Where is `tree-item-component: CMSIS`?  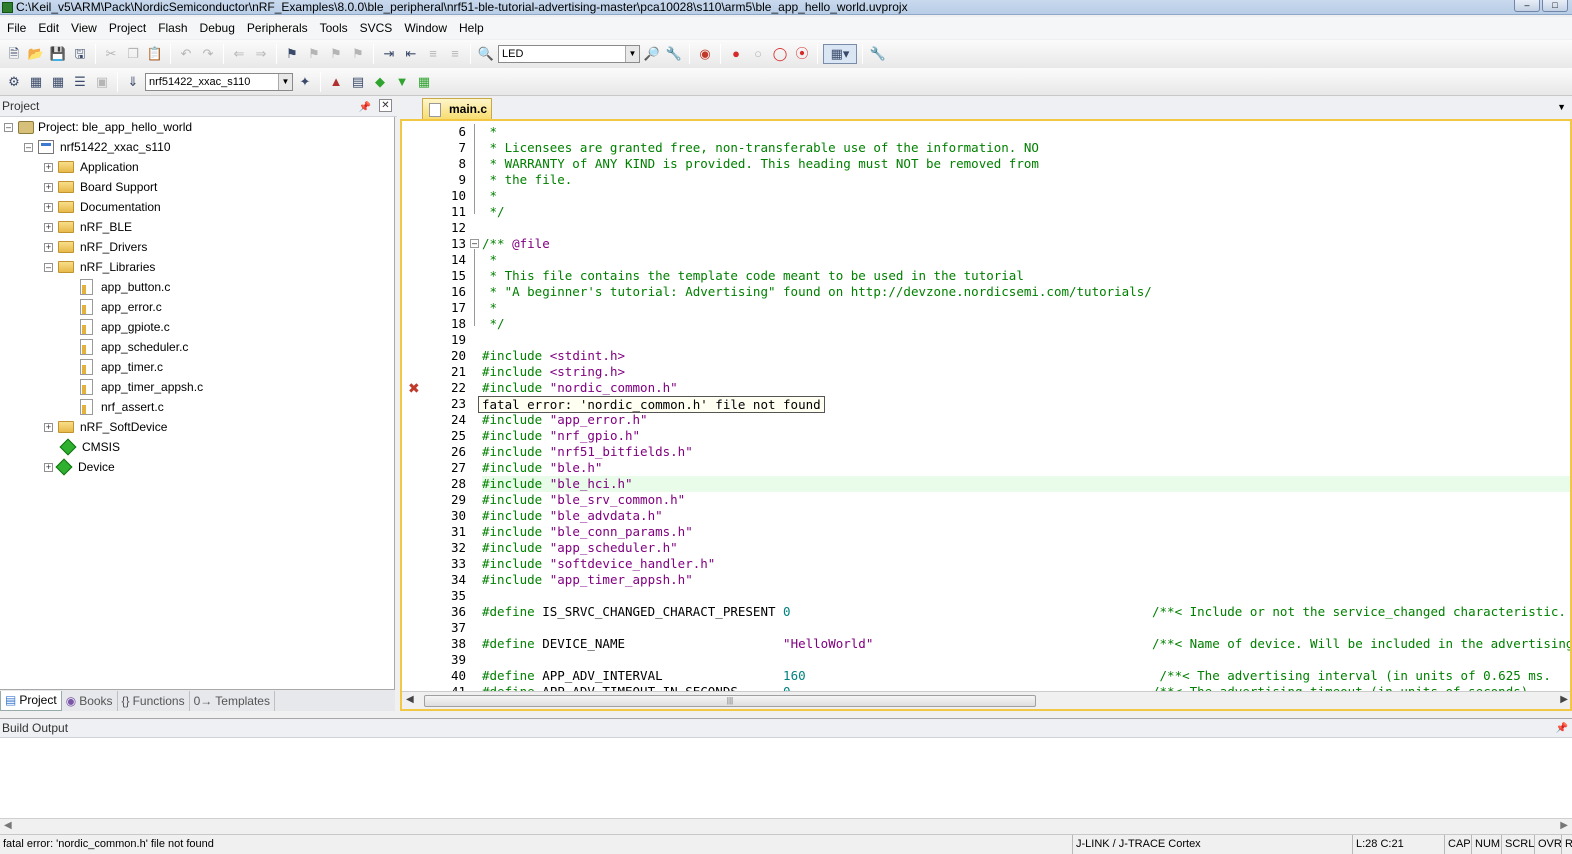 tree-item-component: CMSIS is located at coordinates (89, 447).